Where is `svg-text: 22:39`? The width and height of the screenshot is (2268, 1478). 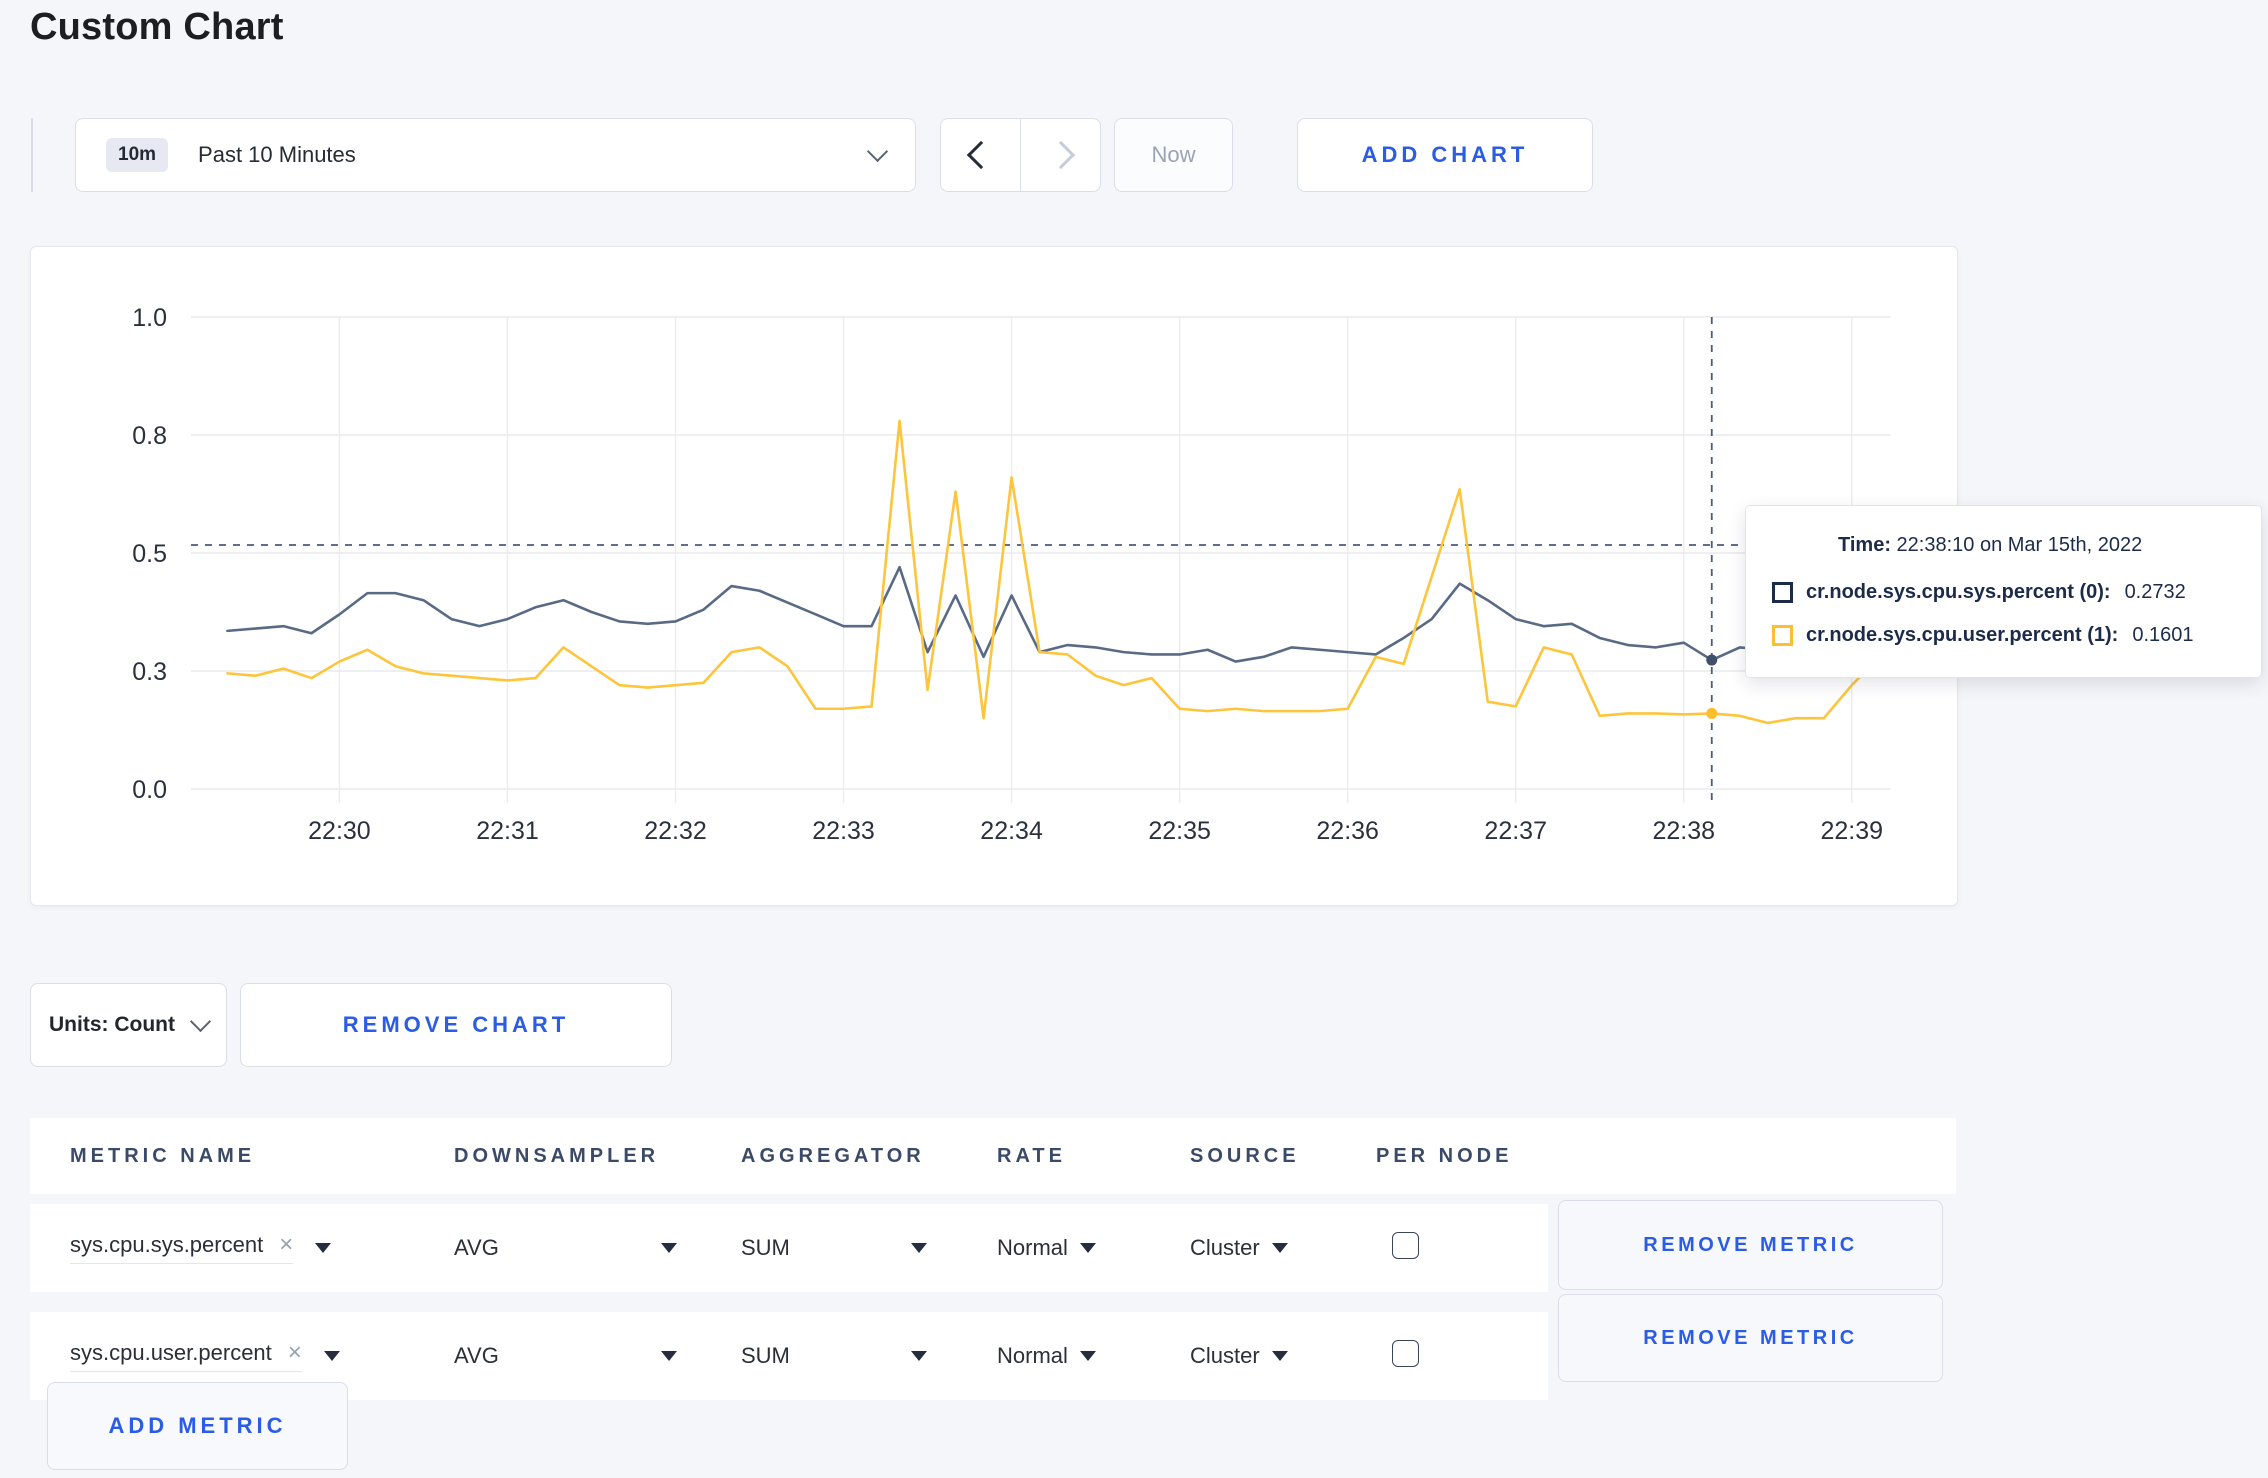 svg-text: 22:39 is located at coordinates (1852, 831).